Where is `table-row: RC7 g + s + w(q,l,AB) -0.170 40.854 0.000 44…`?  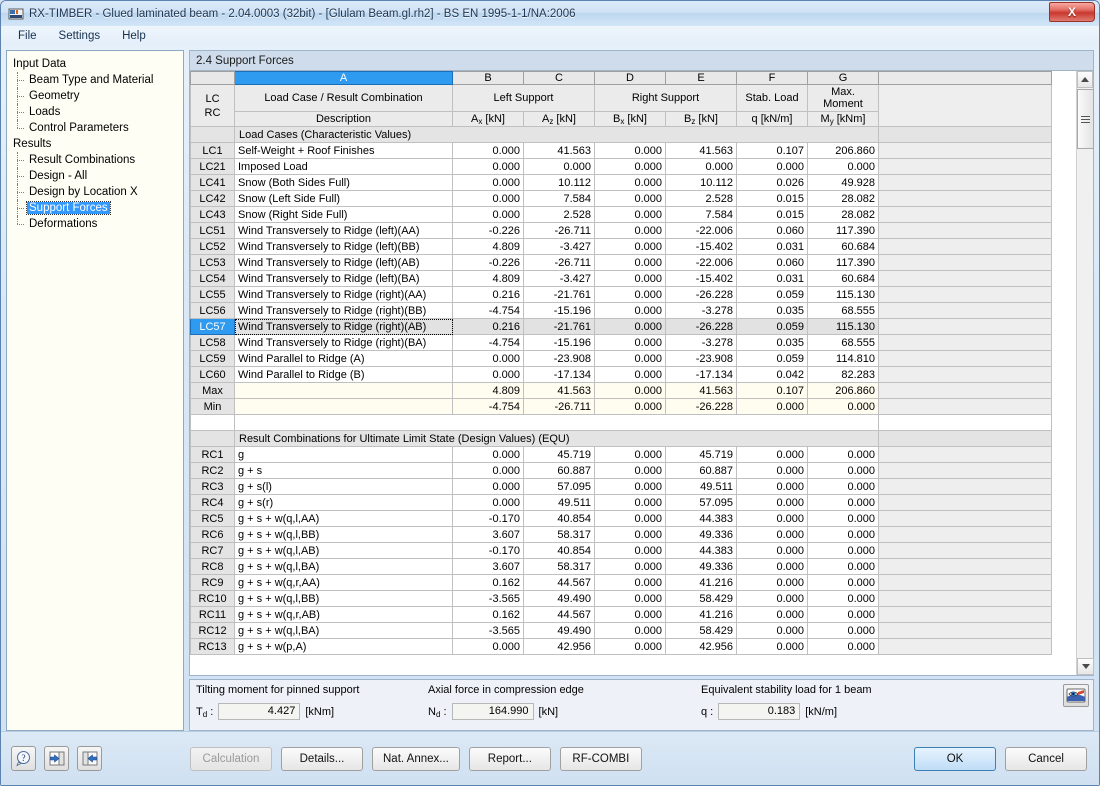 table-row: RC7 g + s + w(q,l,AB) -0.170 40.854 0.000 44… is located at coordinates (621, 550).